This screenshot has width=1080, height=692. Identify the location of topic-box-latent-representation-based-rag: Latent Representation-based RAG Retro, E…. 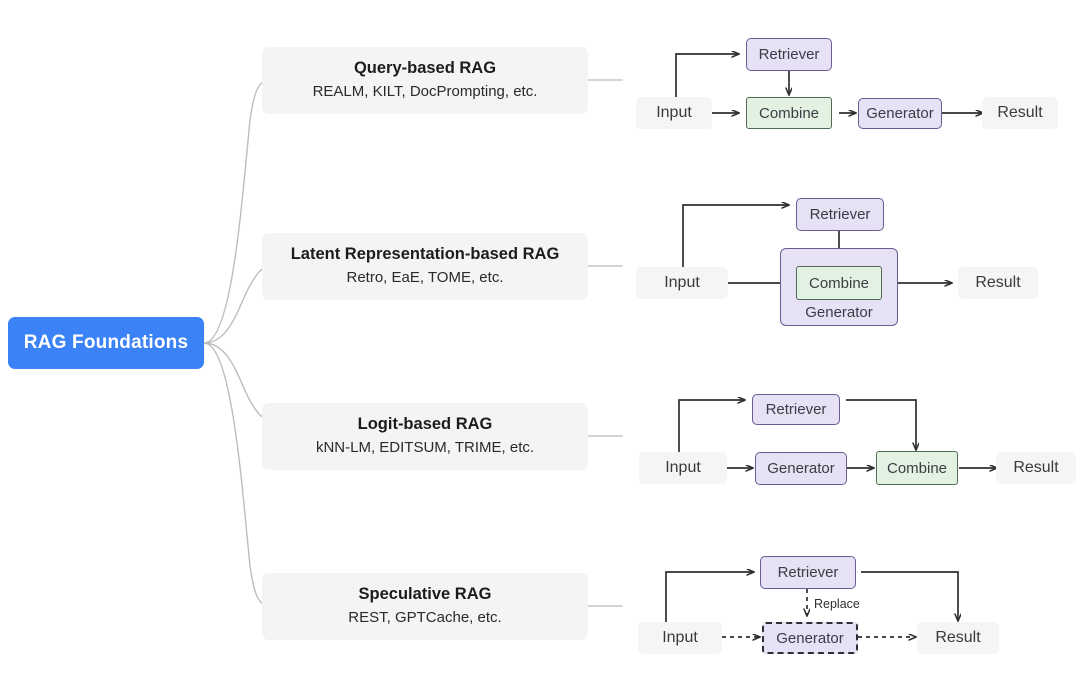
(425, 266).